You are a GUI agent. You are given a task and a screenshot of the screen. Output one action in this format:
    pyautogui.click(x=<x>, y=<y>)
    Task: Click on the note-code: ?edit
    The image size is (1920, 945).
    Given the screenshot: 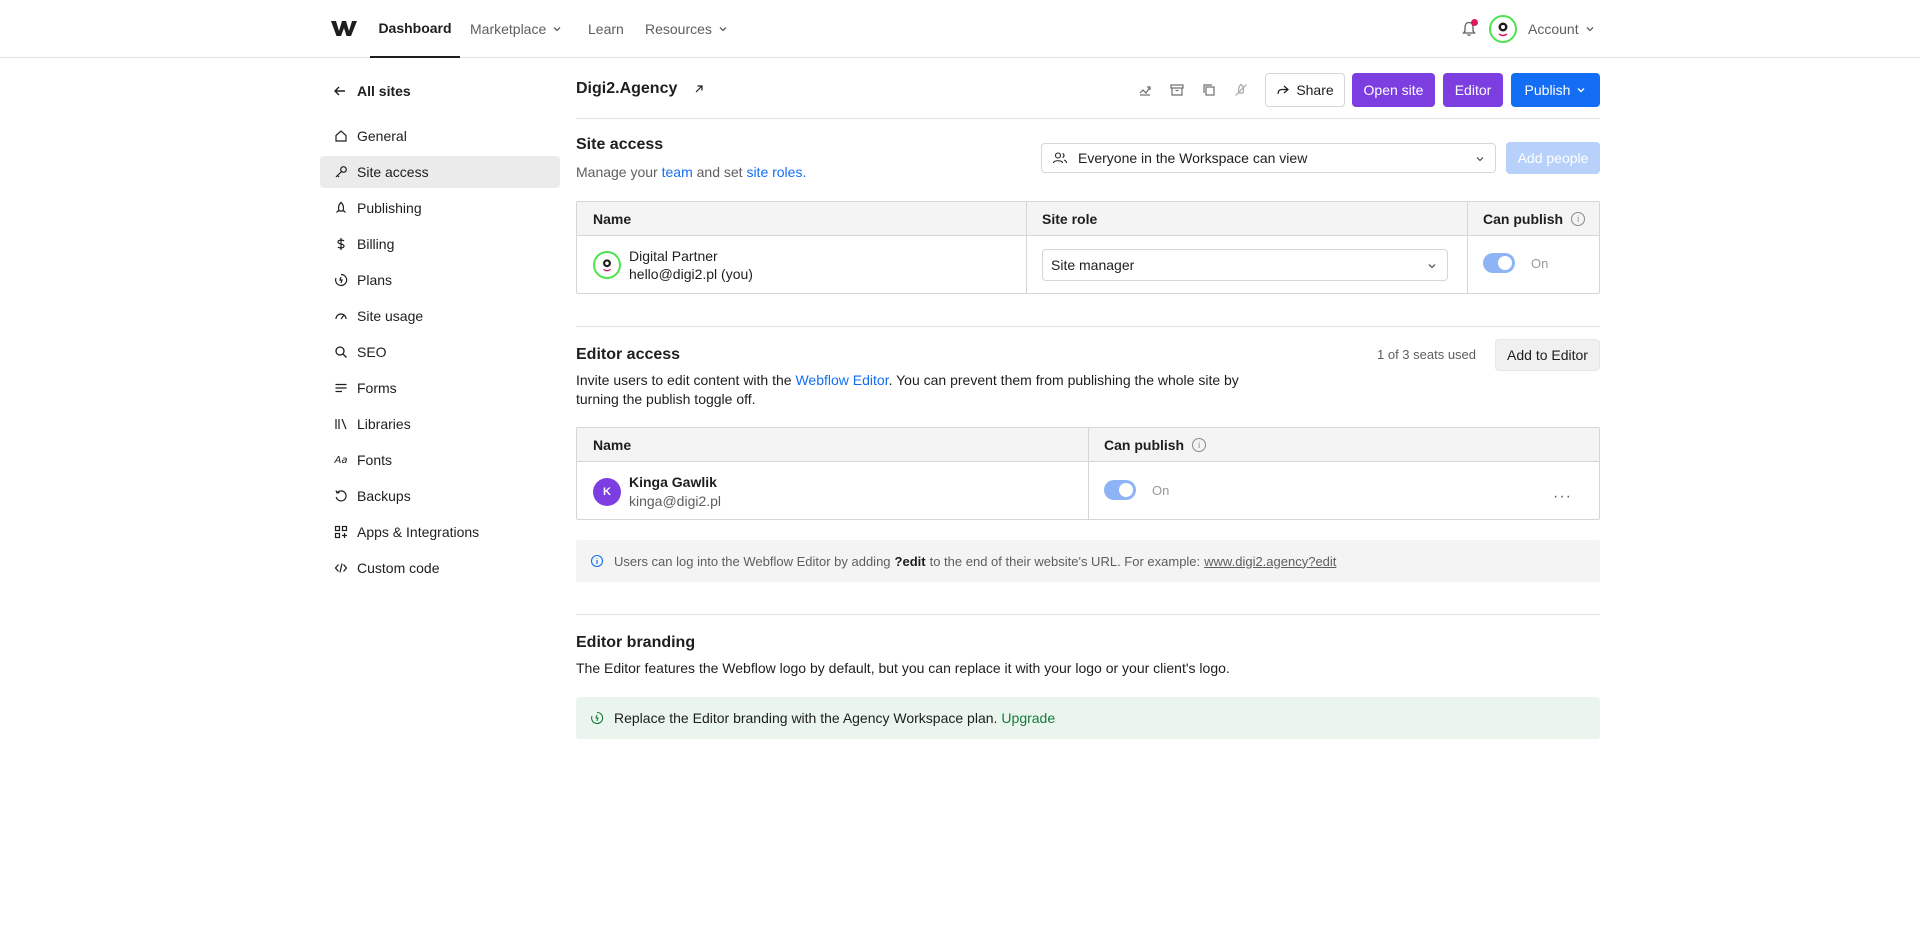 What is the action you would take?
    pyautogui.click(x=910, y=561)
    